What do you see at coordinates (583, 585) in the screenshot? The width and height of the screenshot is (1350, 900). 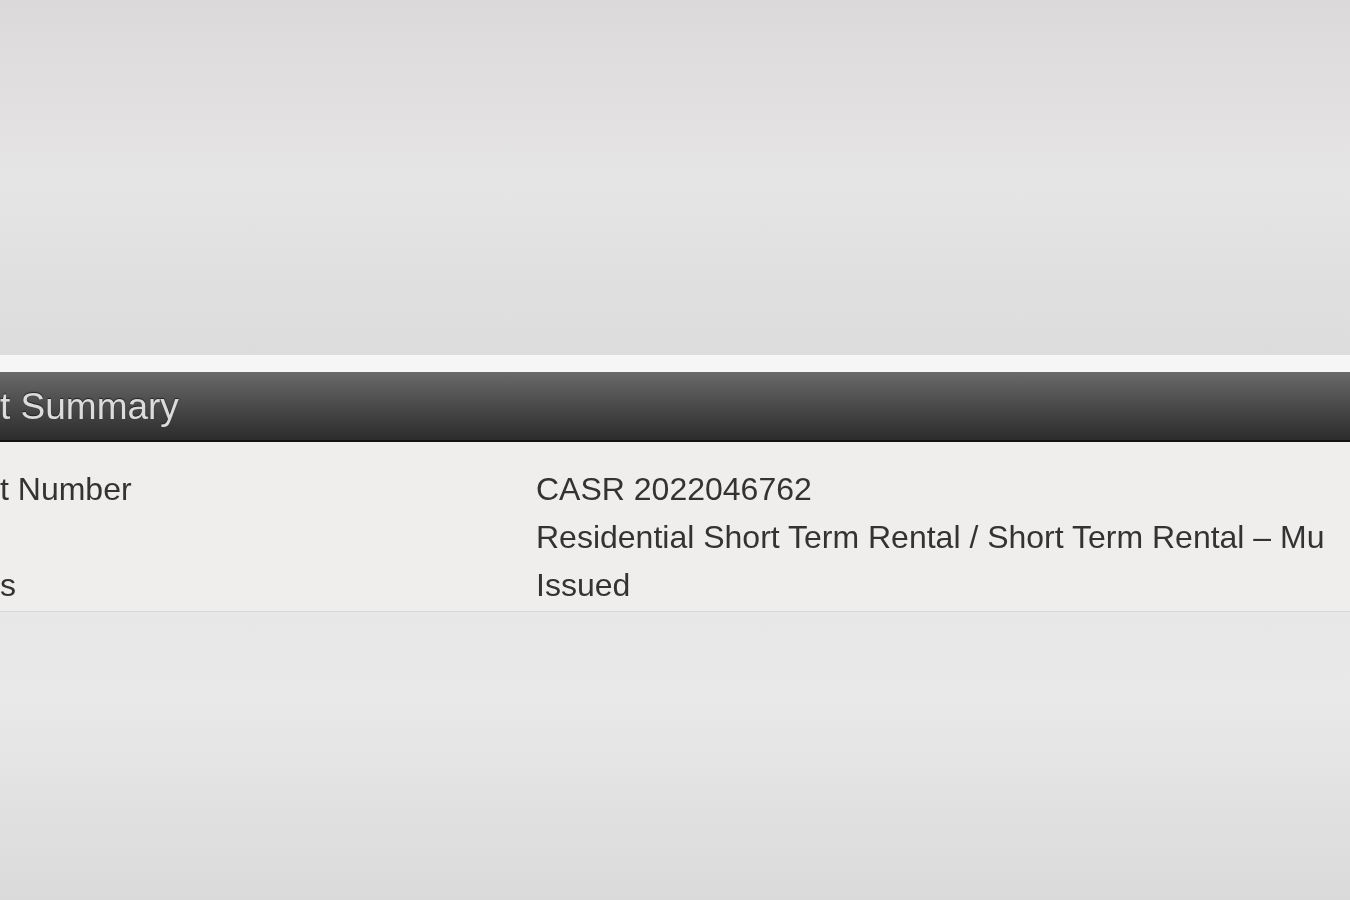 I see `field-value: Issued` at bounding box center [583, 585].